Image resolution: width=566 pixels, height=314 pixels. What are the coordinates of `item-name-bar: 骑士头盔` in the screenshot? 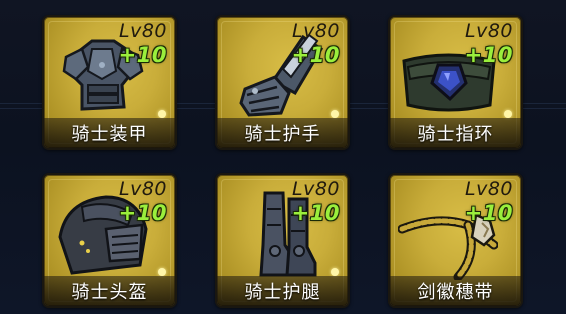 It's located at (109, 291).